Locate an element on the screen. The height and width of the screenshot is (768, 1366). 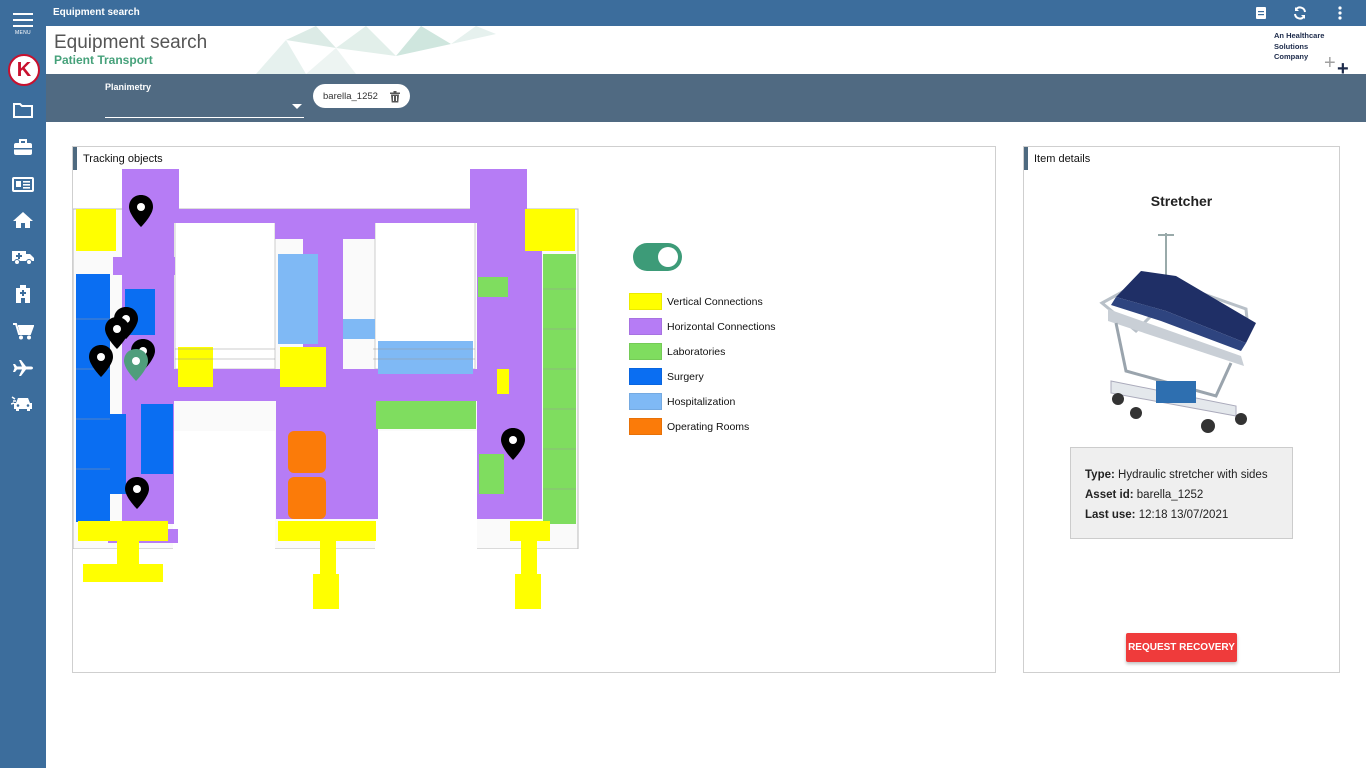
info-lastuse: Last use: 12:18 13/07/2021 is located at coordinates (1188, 515).